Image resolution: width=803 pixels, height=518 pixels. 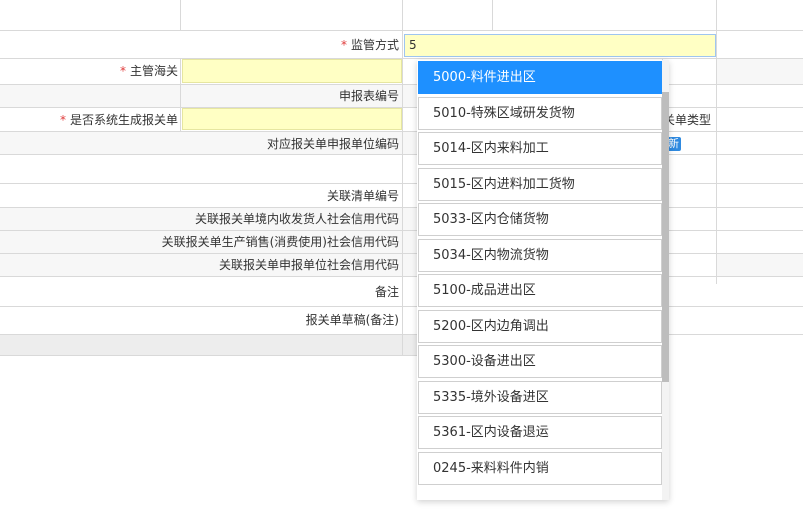 What do you see at coordinates (352, 320) in the screenshot?
I see `draft-remarks-label: 报关单草稿(备注)` at bounding box center [352, 320].